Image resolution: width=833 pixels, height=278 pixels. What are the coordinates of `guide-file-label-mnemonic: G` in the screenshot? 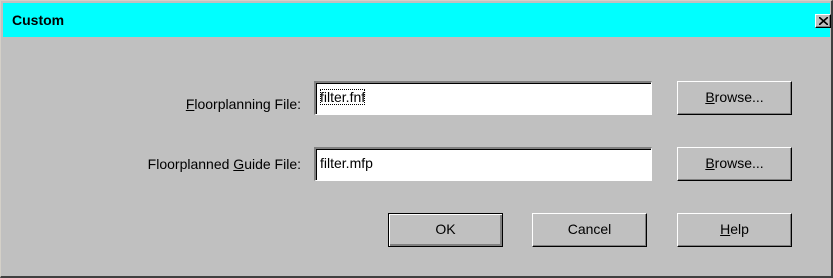 It's located at (239, 164).